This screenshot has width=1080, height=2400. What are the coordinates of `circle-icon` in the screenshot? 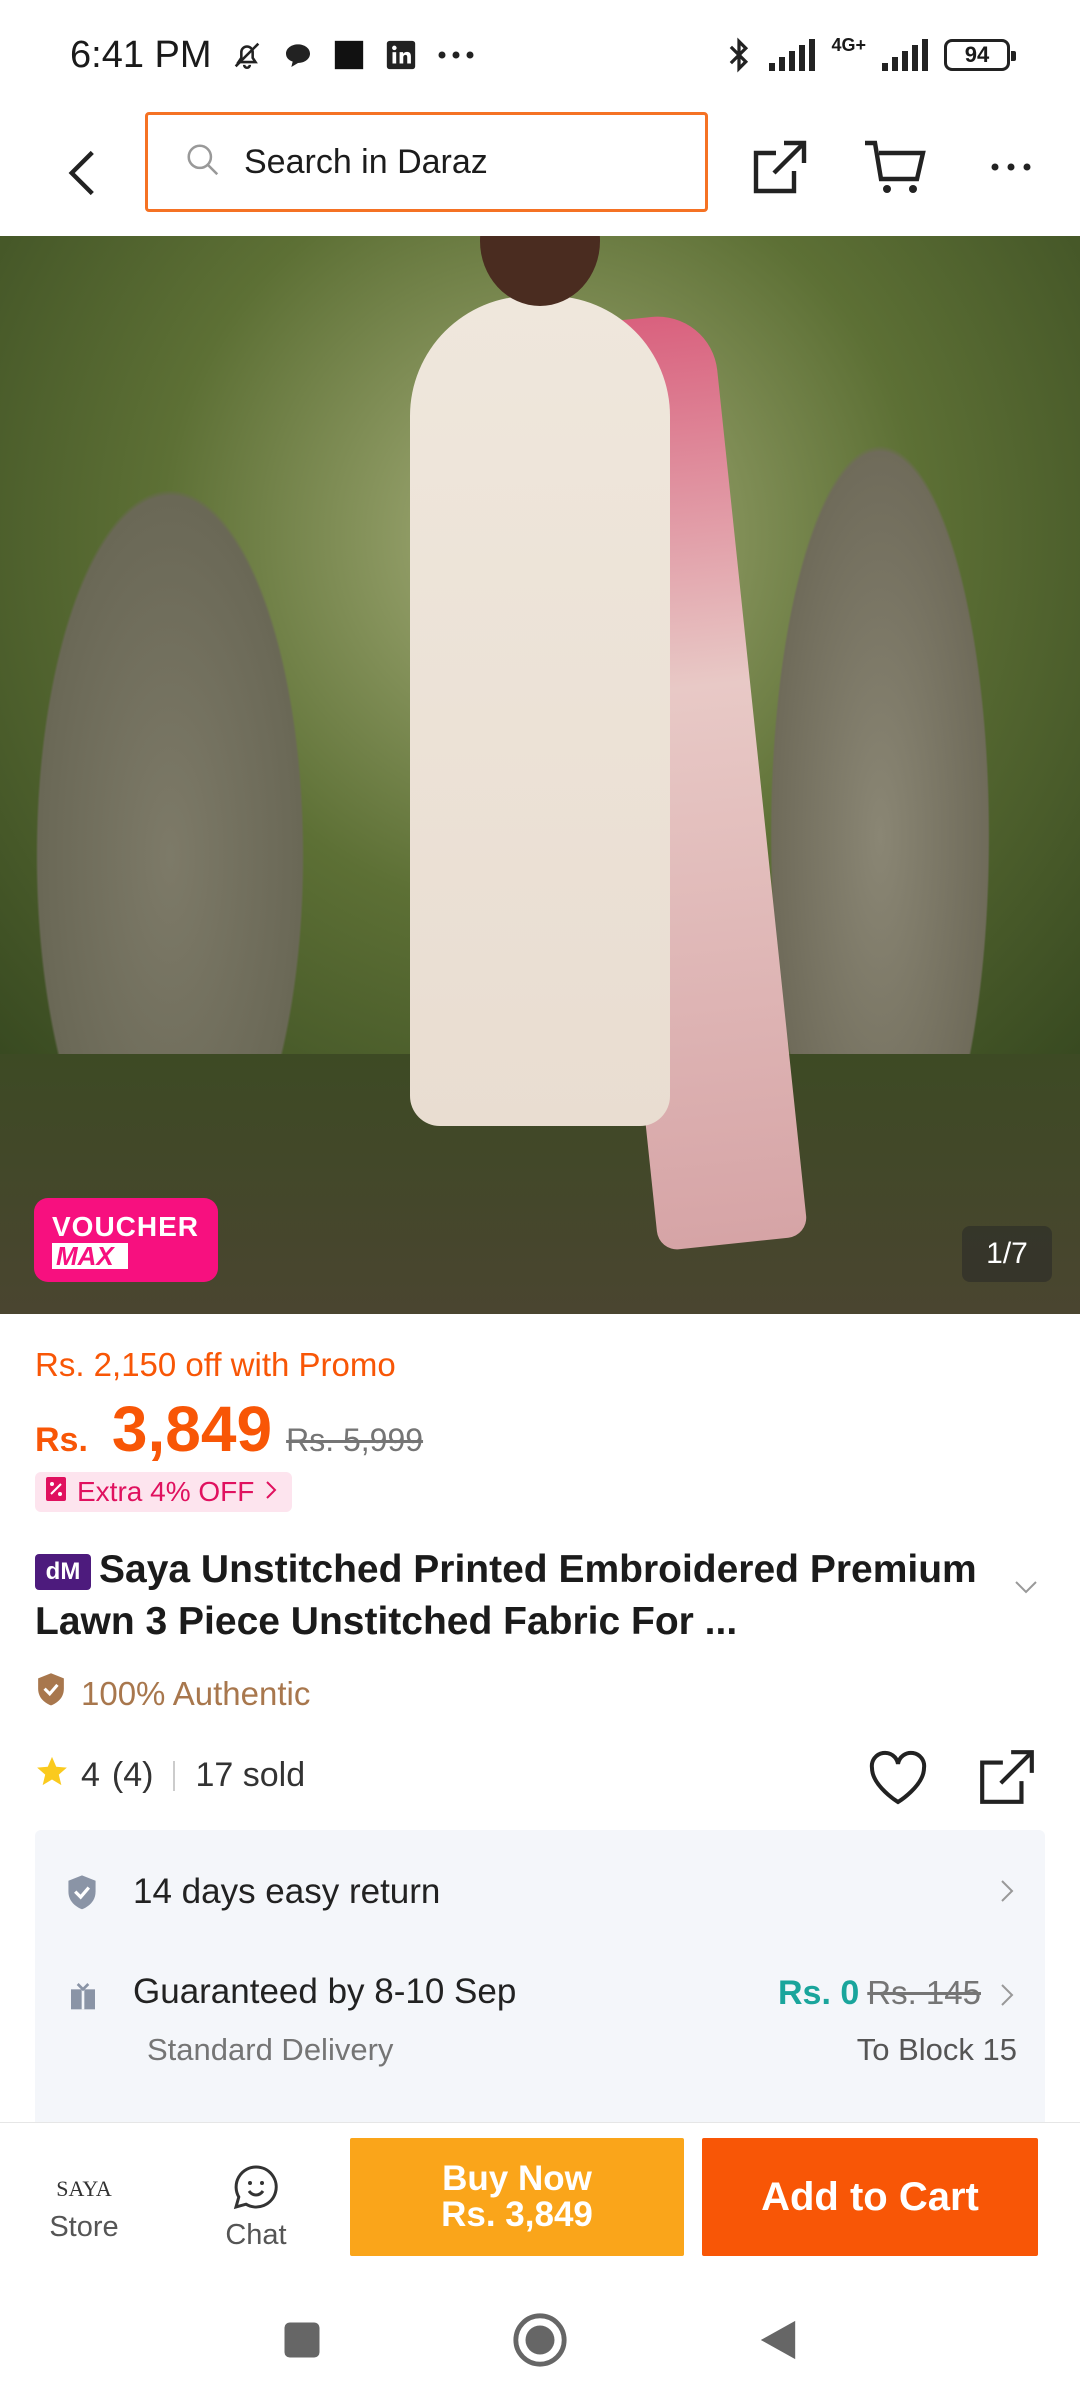 It's located at (540, 2340).